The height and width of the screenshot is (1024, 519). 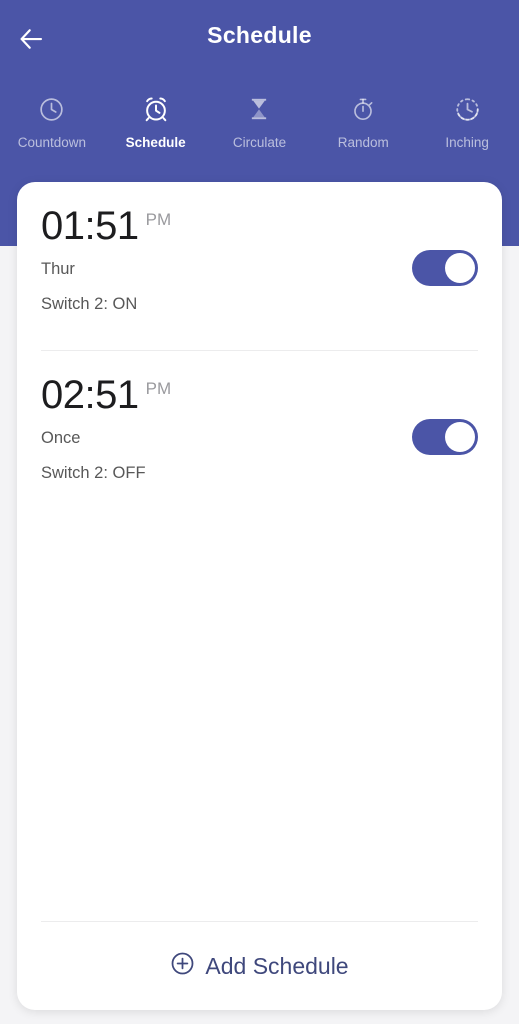 What do you see at coordinates (89, 304) in the screenshot?
I see `schedule-action-1: Switch 2: ON` at bounding box center [89, 304].